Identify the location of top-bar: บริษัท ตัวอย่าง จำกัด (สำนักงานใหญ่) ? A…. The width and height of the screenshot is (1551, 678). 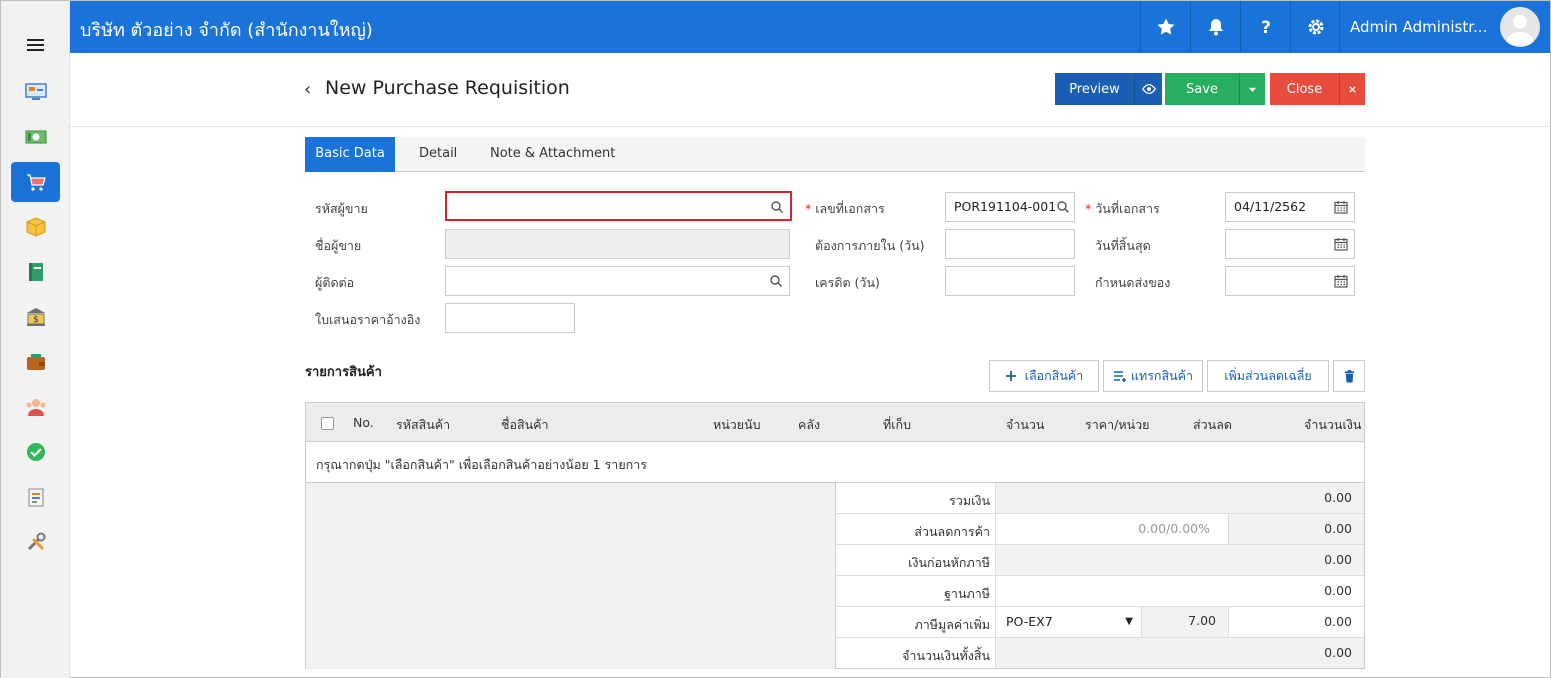
(810, 27).